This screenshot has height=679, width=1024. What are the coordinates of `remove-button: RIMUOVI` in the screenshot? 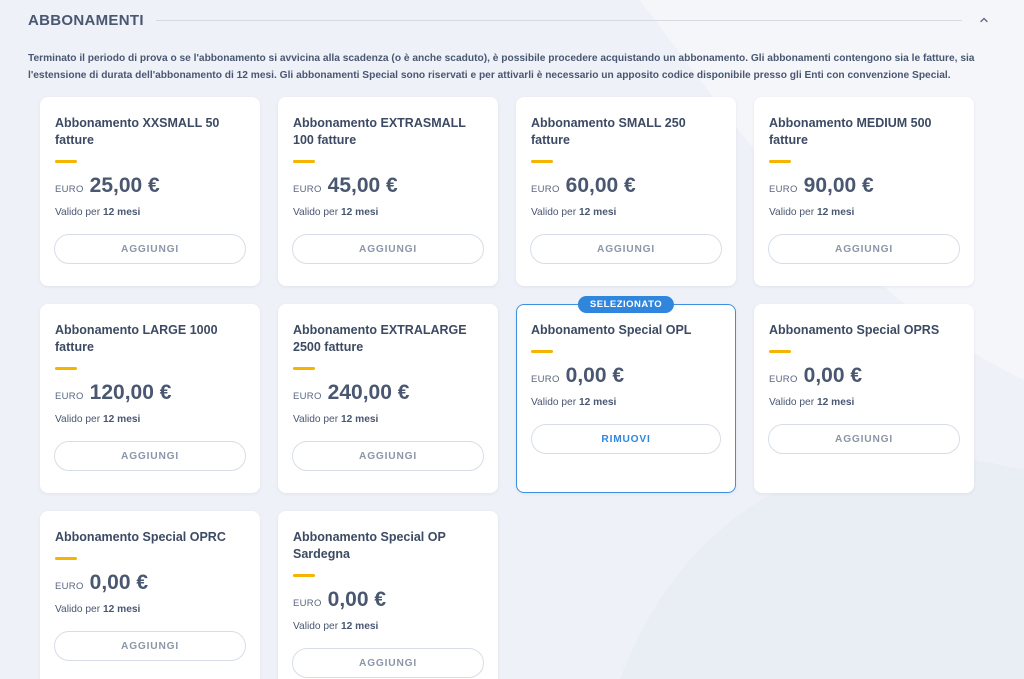 It's located at (626, 439).